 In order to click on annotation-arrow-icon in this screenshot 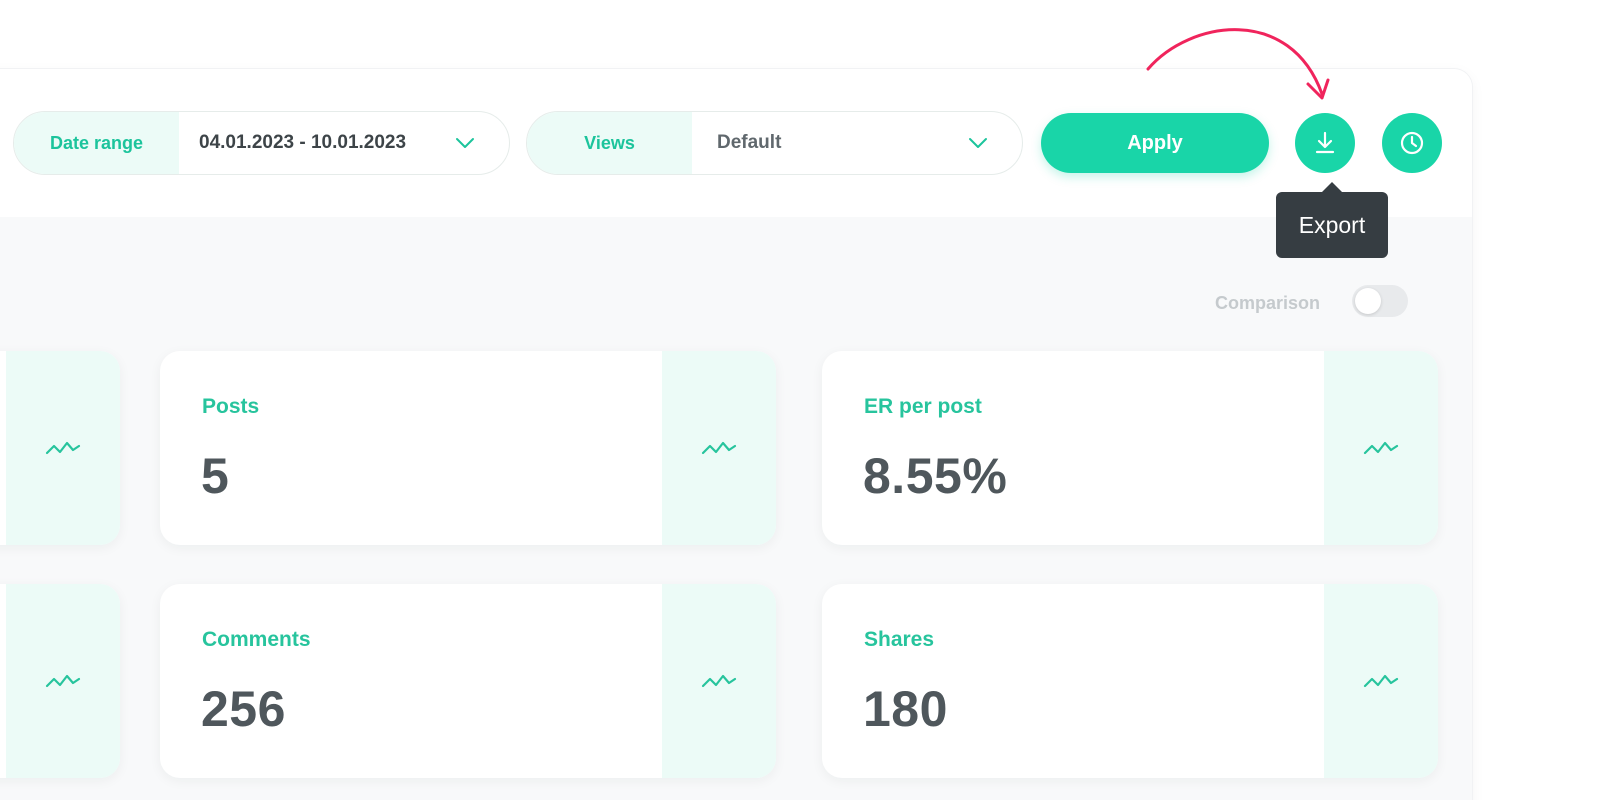, I will do `click(1238, 64)`.